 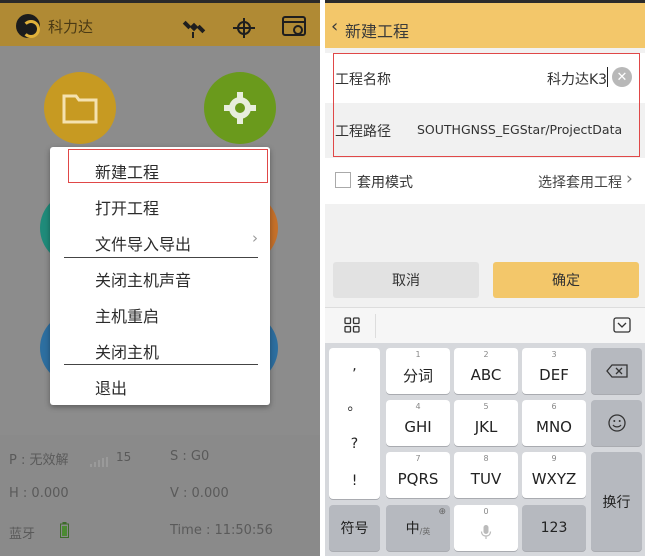 I want to click on menu-item-import-export: 文件导入导出, so click(x=143, y=243).